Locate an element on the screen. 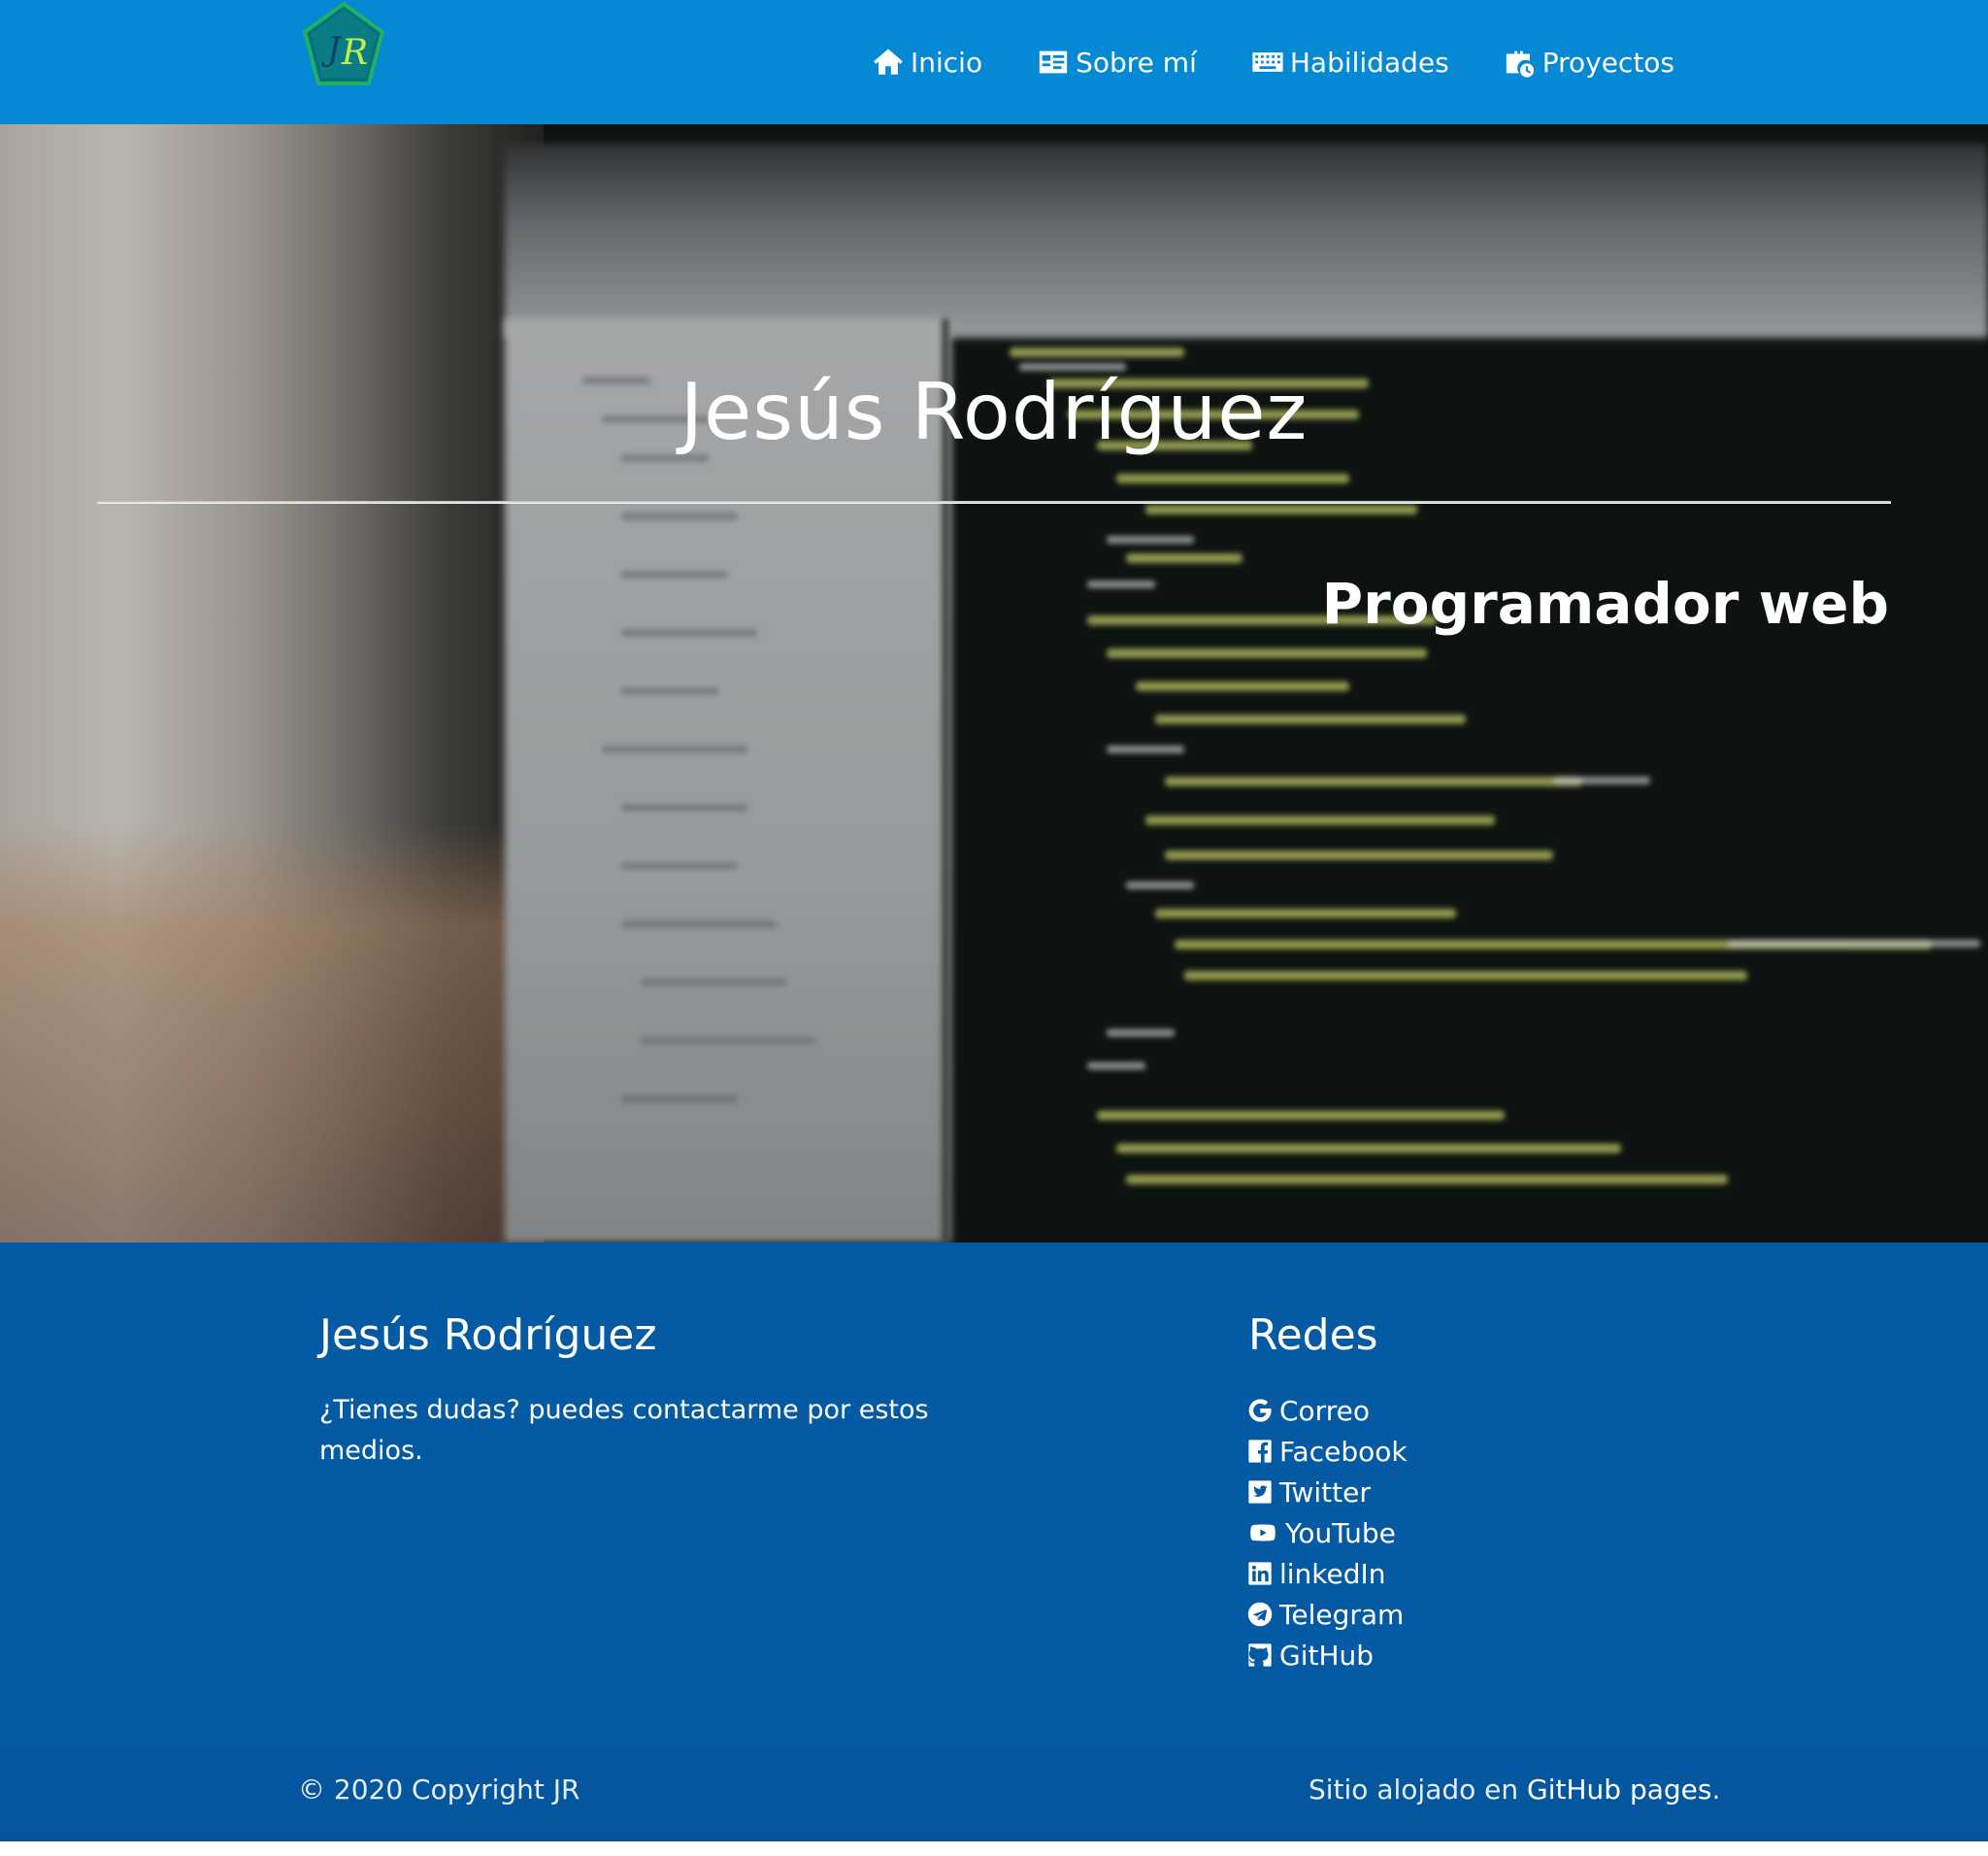  site-logo: J R is located at coordinates (343, 44).